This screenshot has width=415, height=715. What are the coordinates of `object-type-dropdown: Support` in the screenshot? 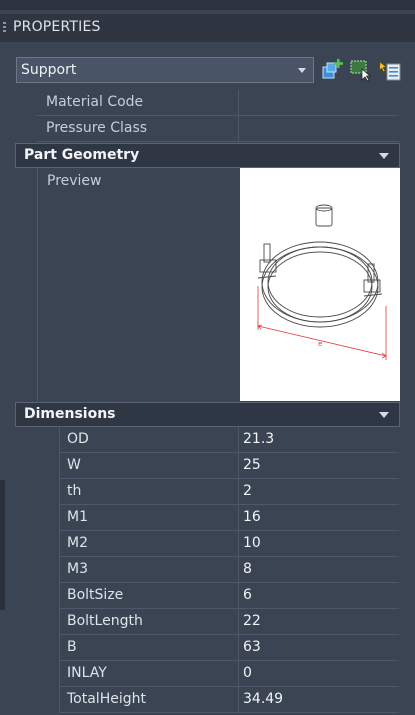 It's located at (165, 70).